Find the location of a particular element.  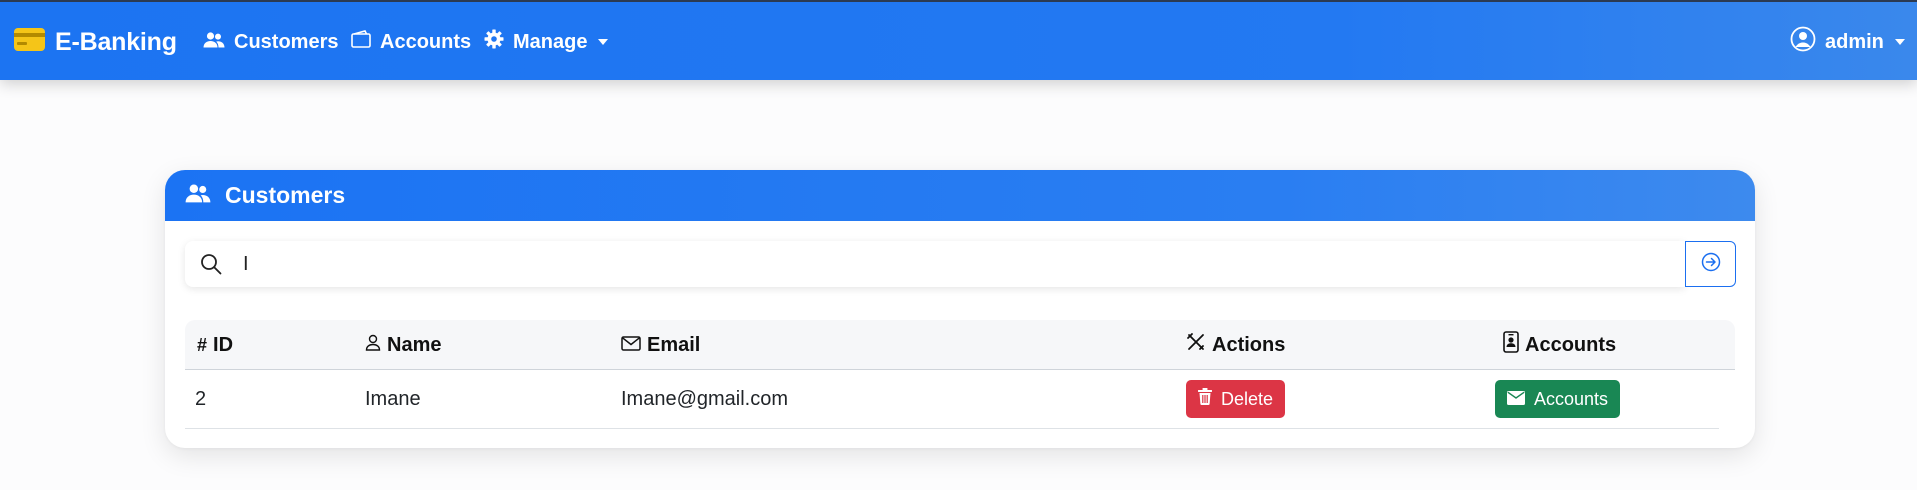

tools-icon is located at coordinates (1196, 345).